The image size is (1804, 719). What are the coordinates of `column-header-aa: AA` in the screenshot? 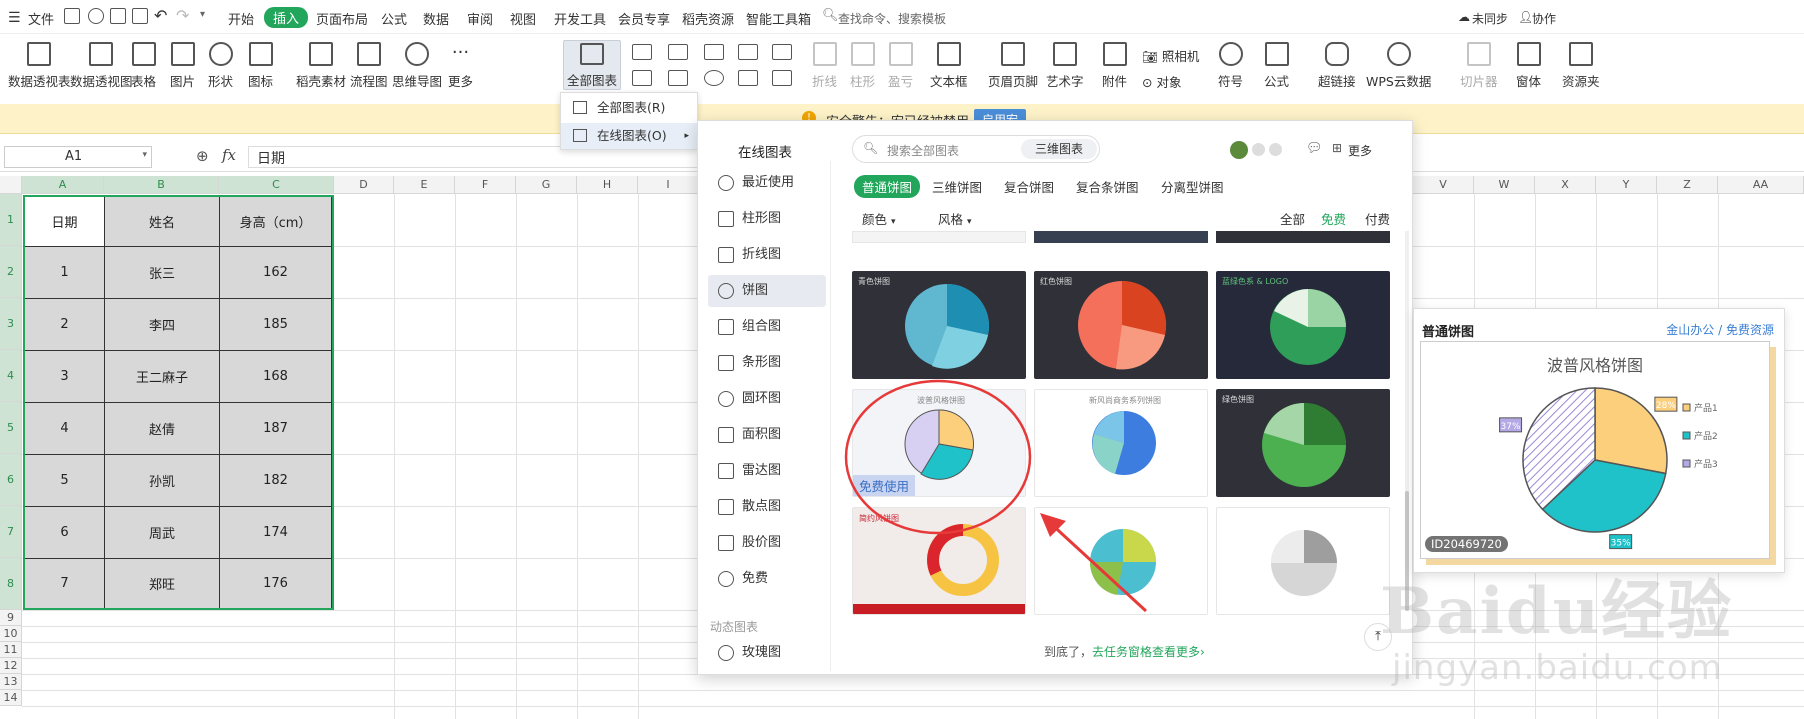 It's located at (1761, 185).